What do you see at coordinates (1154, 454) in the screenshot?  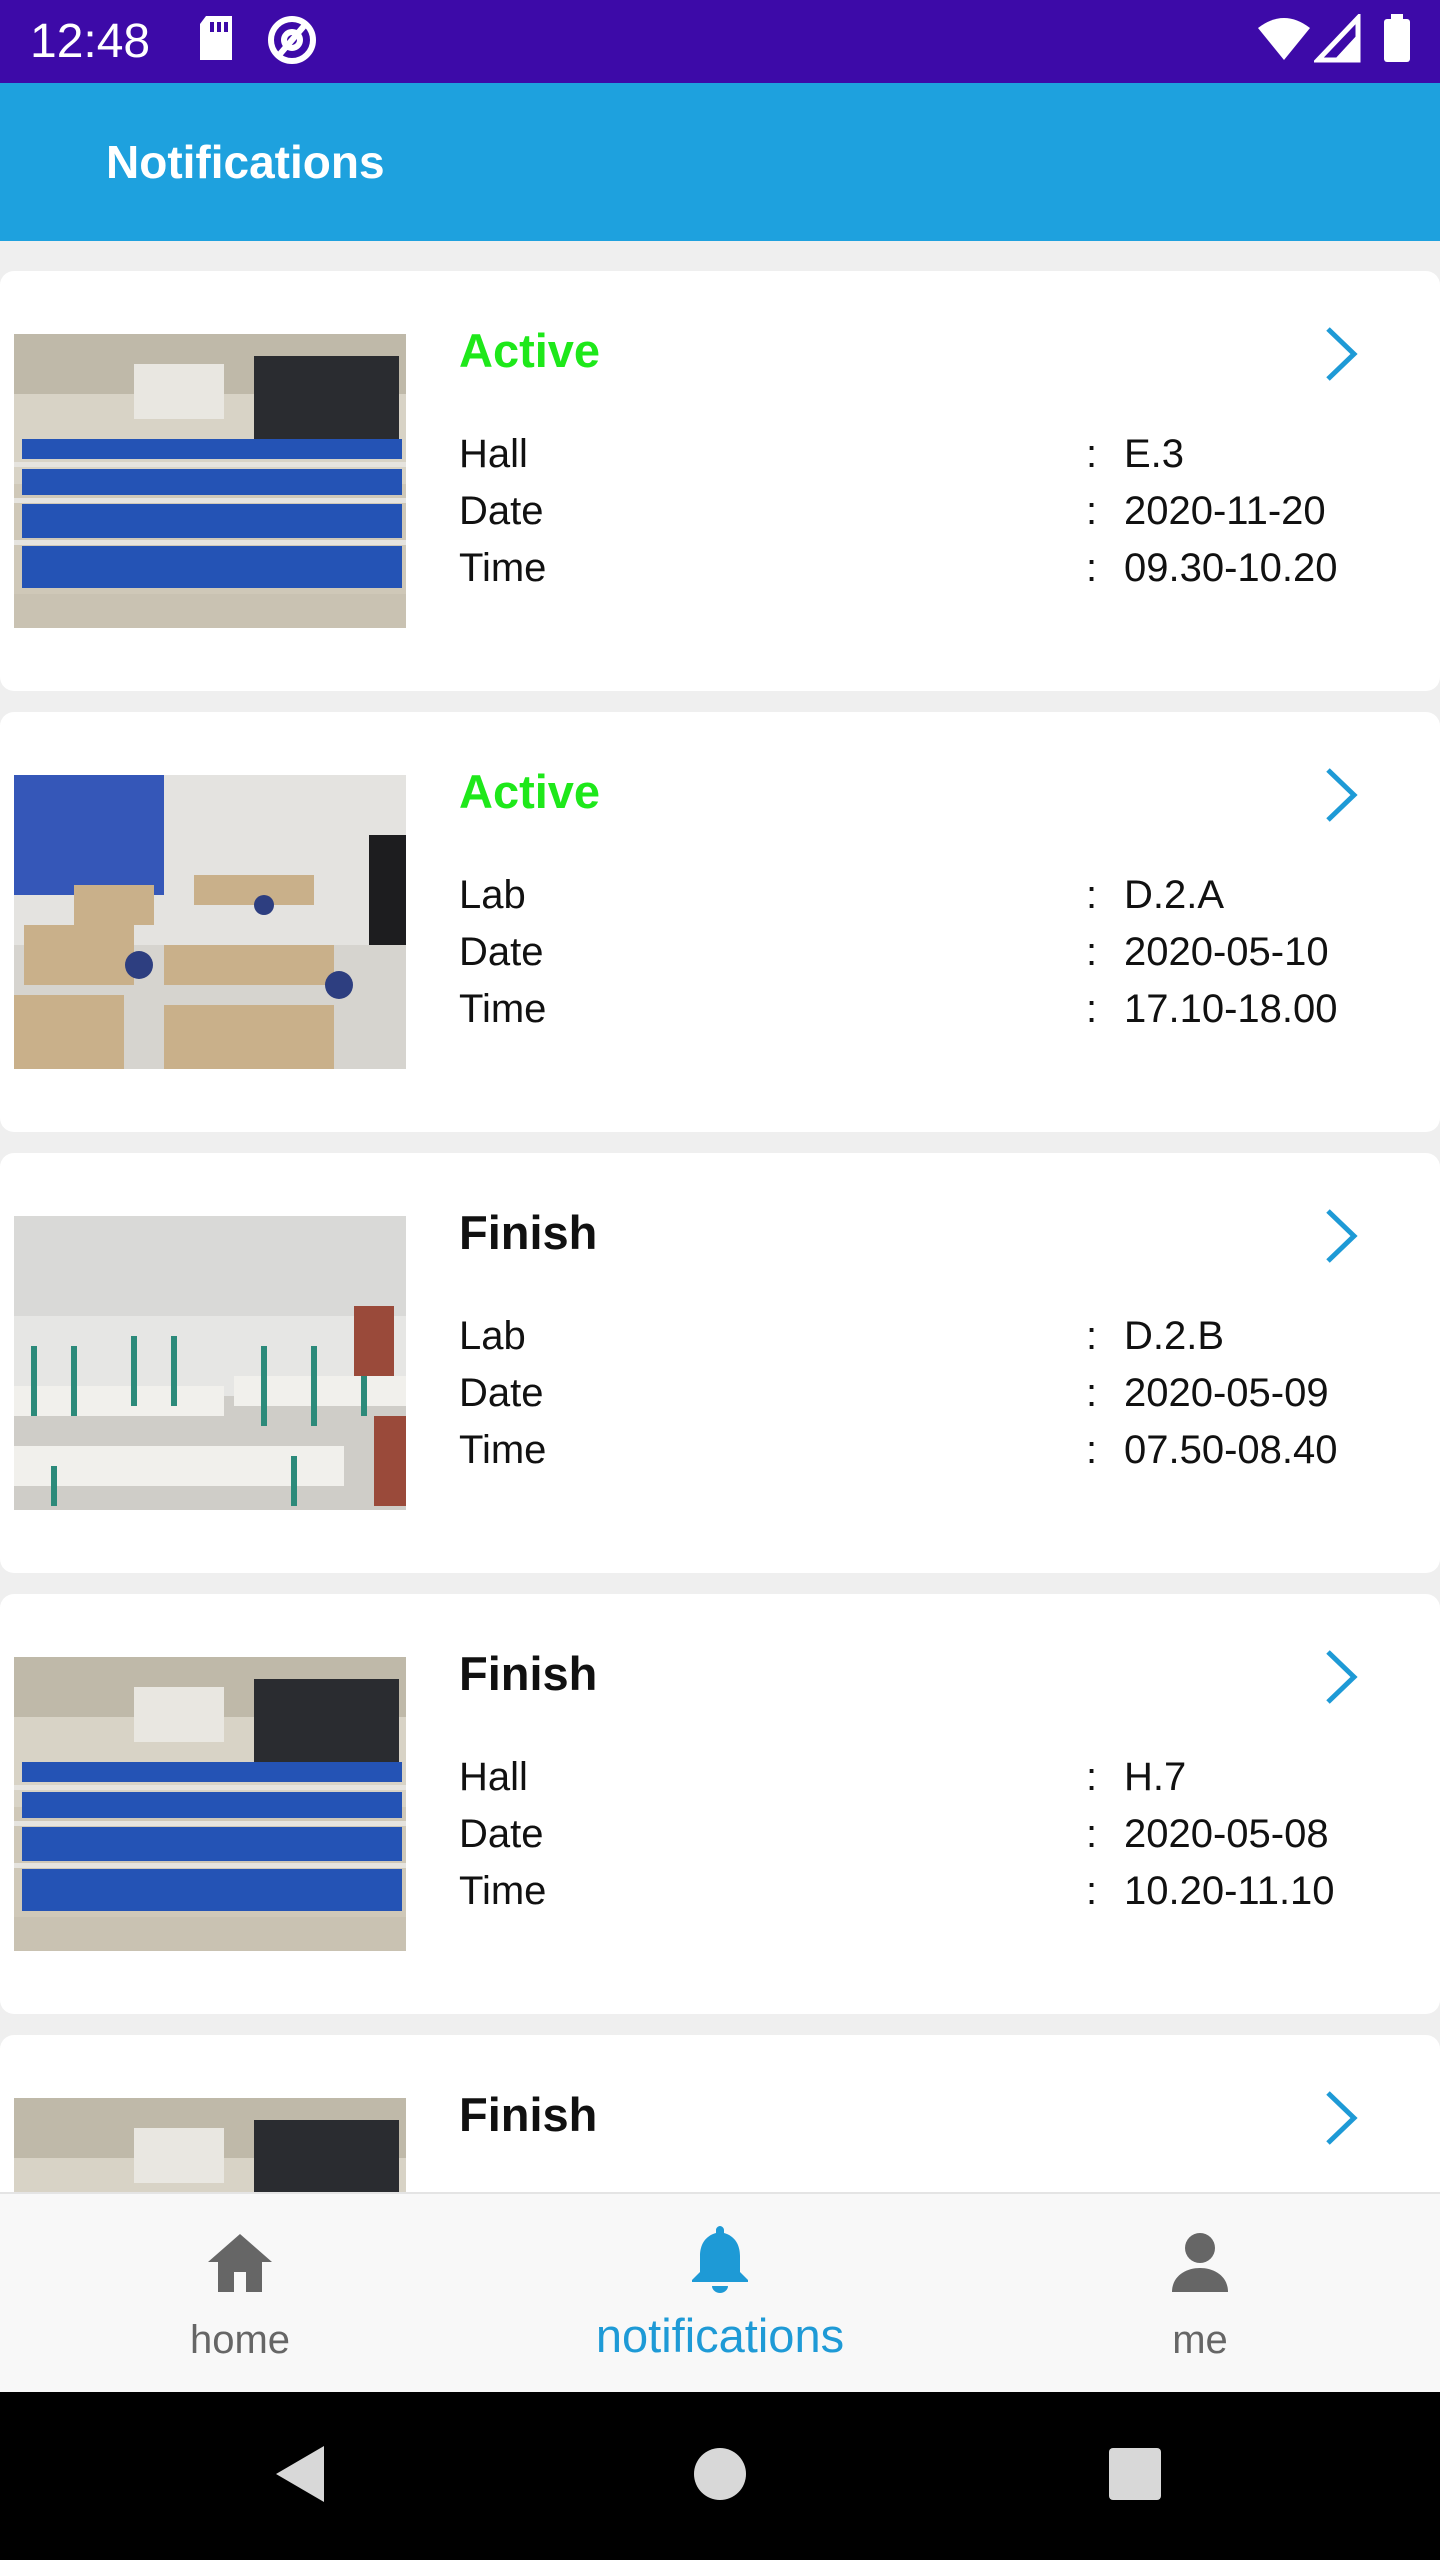 I see `field-value: E.3` at bounding box center [1154, 454].